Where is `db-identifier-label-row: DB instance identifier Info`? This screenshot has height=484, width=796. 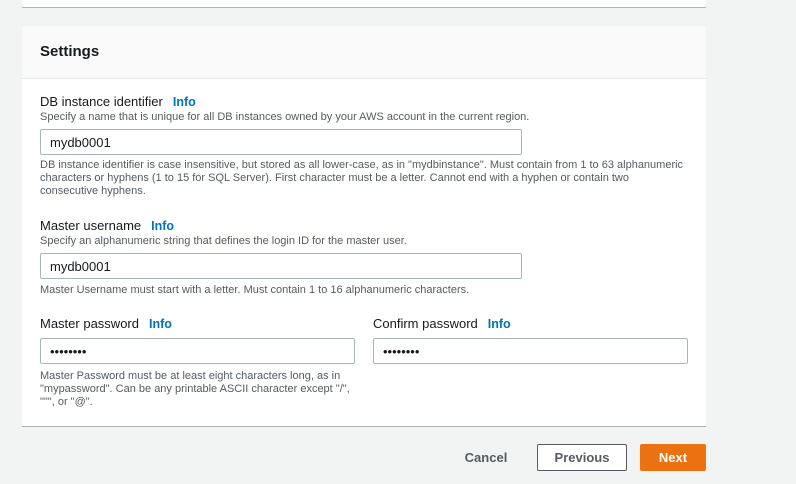
db-identifier-label-row: DB instance identifier Info is located at coordinates (118, 101).